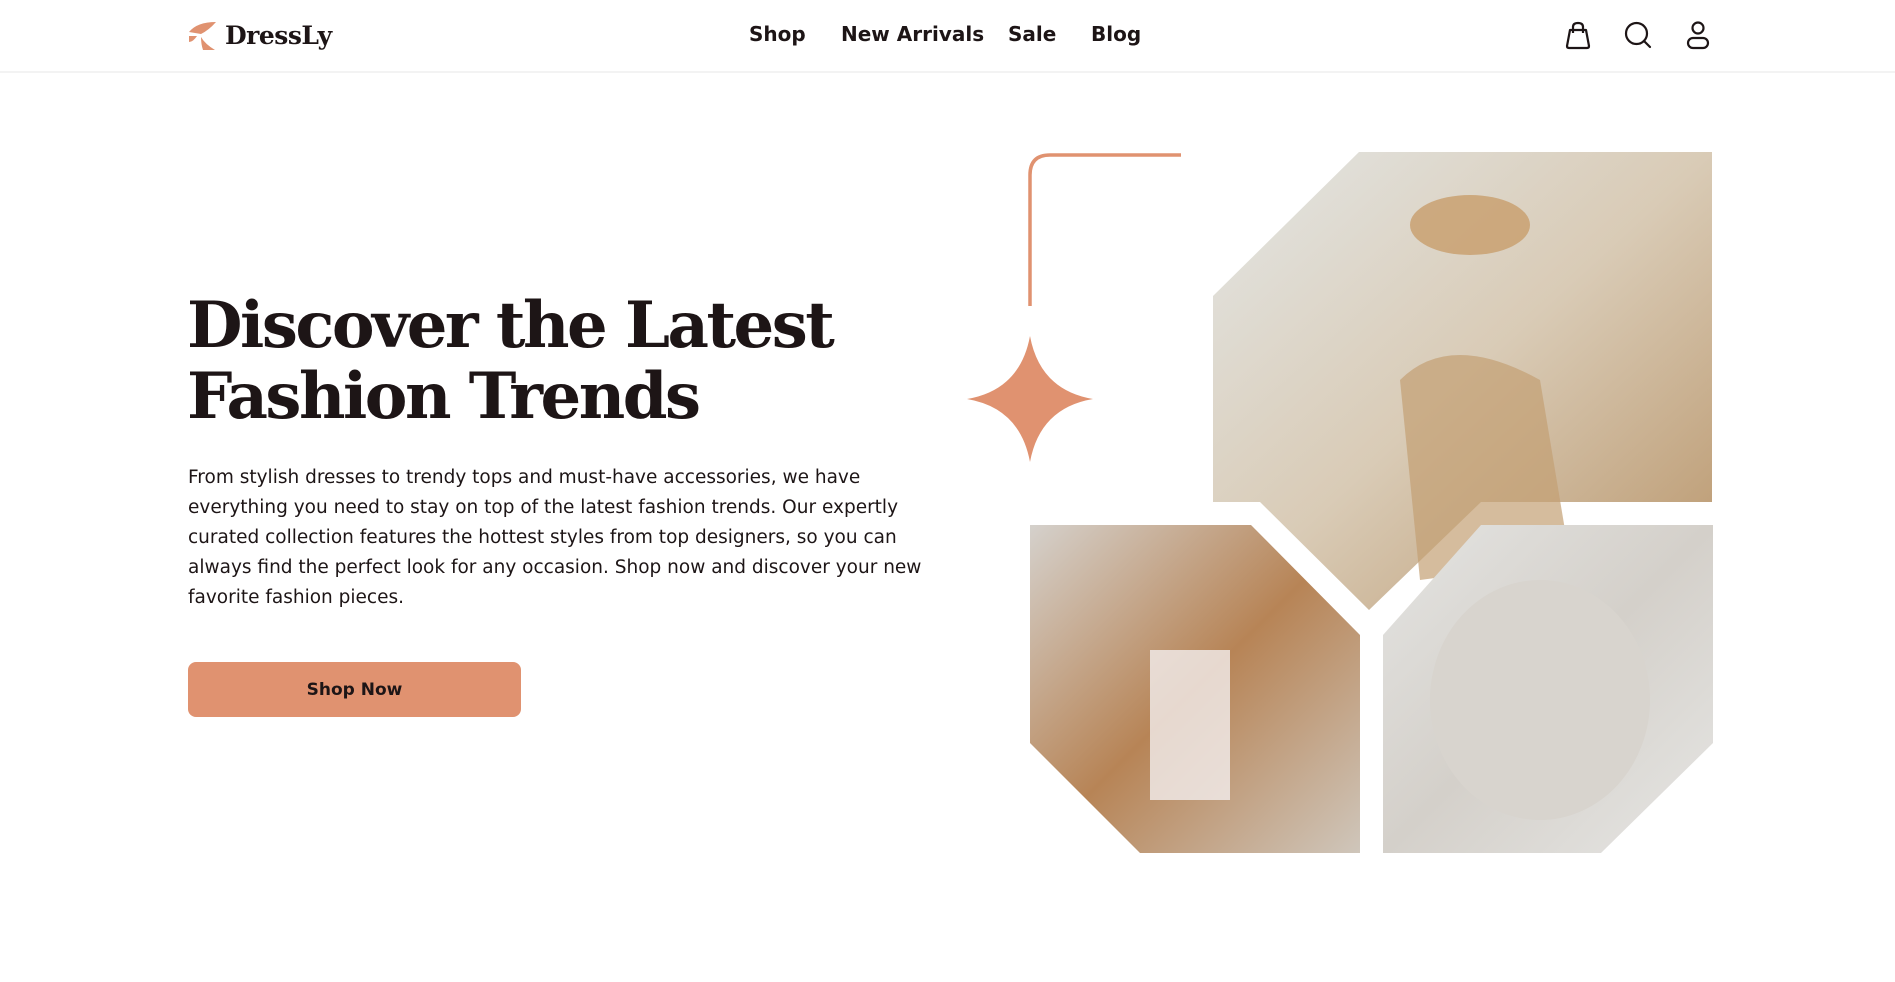  I want to click on sparkle-star-icon, so click(1030, 399).